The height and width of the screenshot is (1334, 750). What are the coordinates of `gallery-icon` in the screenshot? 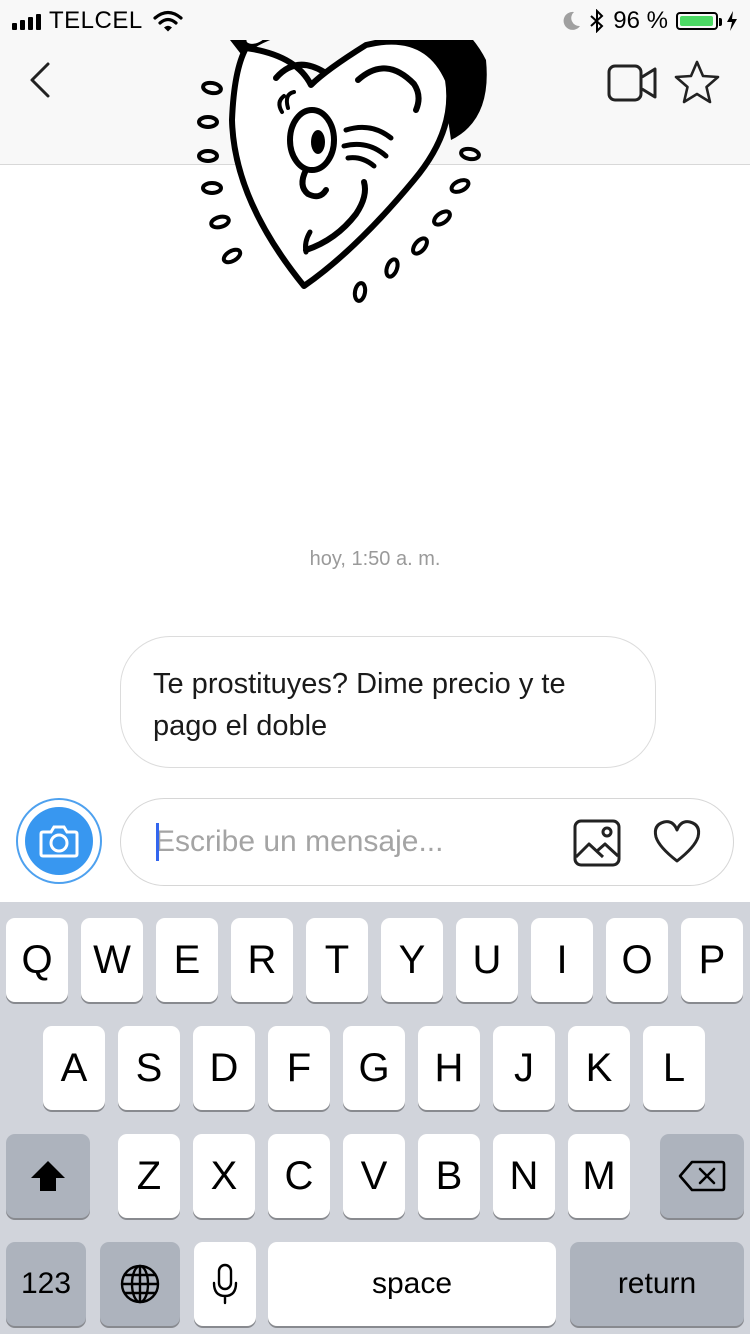 It's located at (597, 843).